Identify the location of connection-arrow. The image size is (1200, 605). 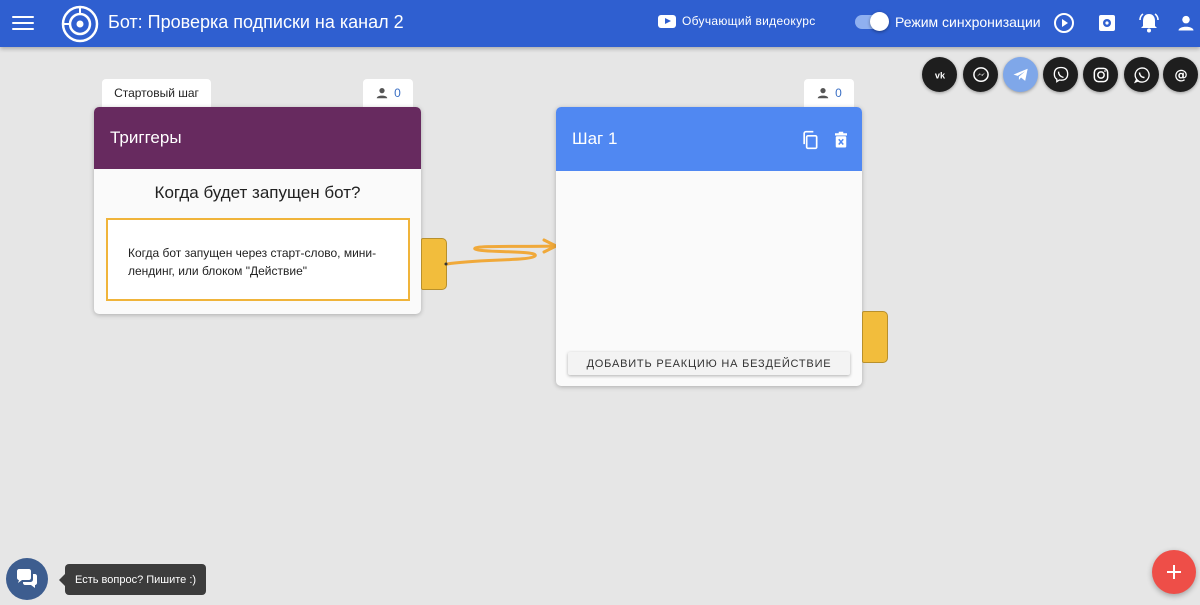
(501, 252).